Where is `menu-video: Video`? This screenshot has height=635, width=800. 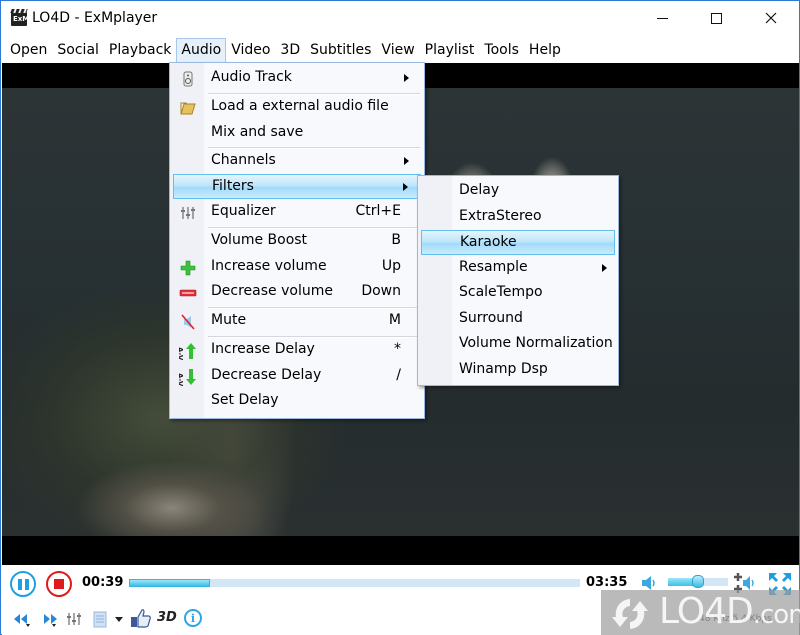
menu-video: Video is located at coordinates (250, 50).